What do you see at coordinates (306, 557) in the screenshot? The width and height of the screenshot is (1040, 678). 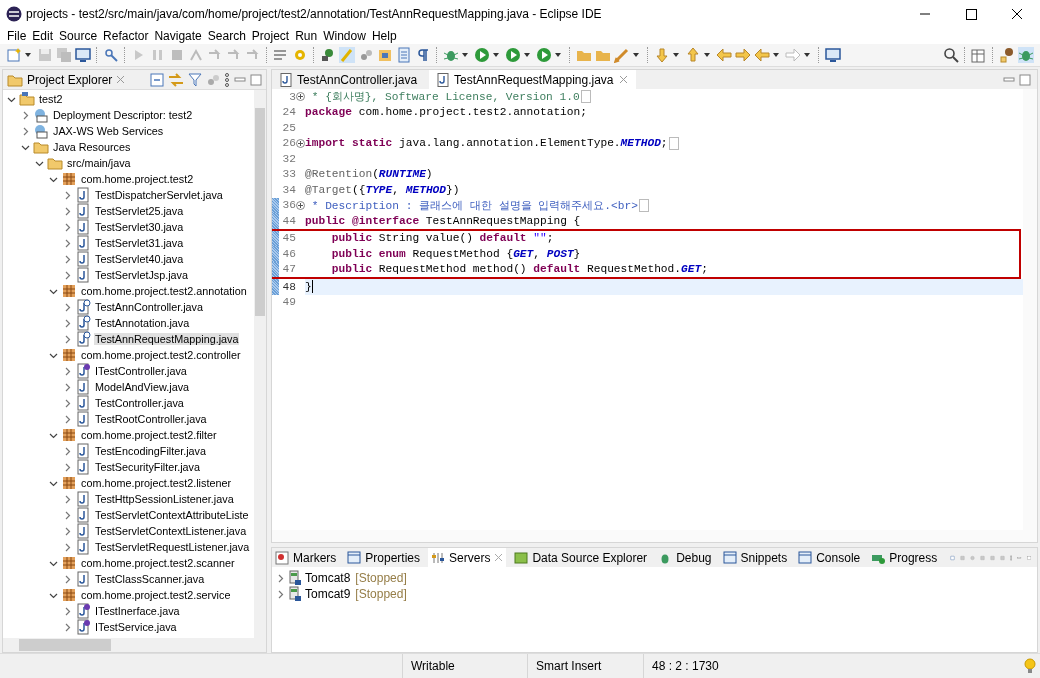 I see `view-tab: Markers` at bounding box center [306, 557].